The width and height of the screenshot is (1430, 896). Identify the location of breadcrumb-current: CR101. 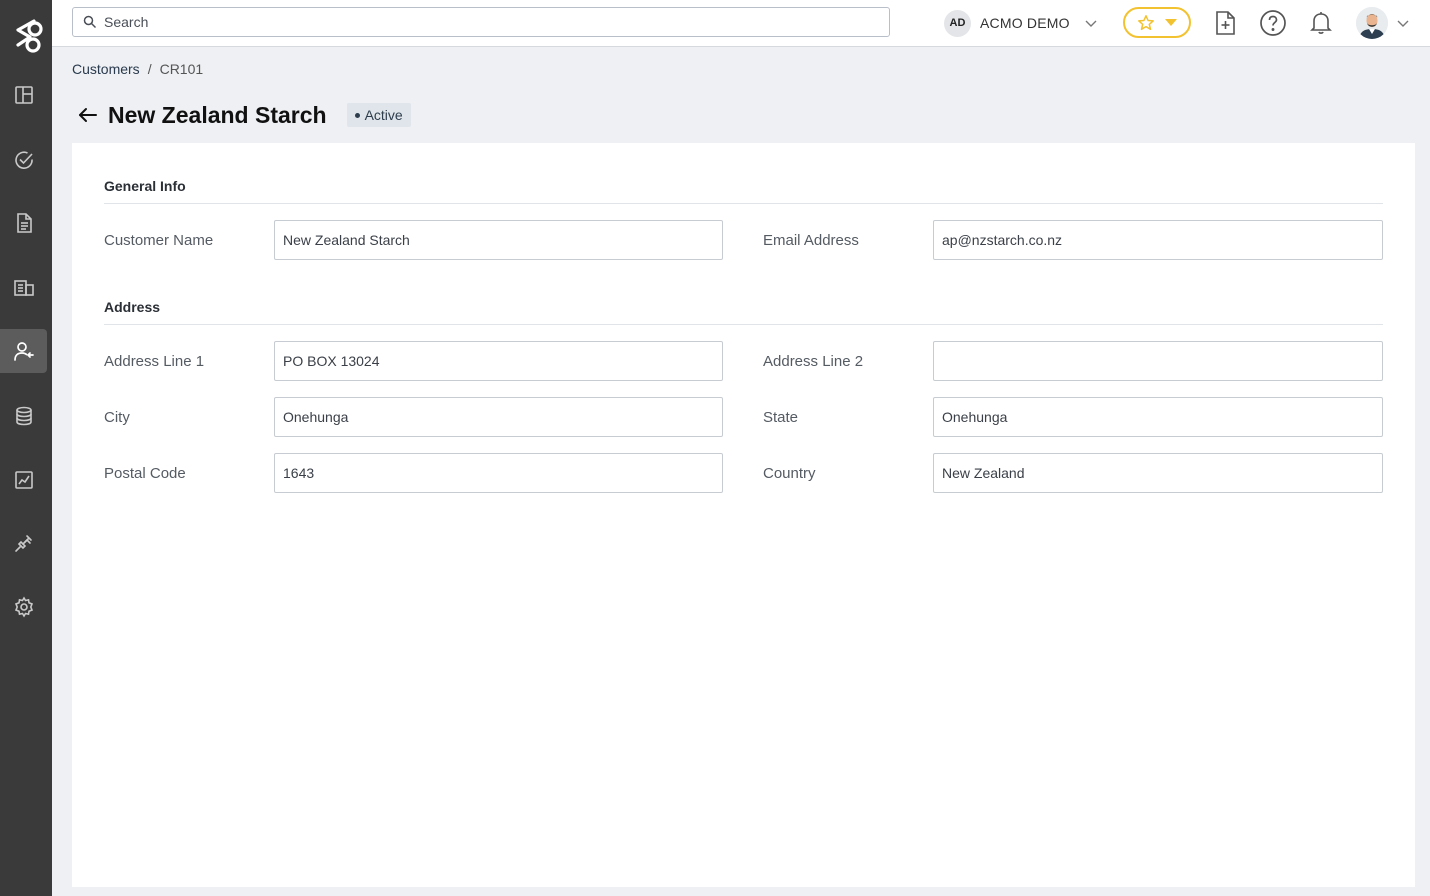
(181, 69).